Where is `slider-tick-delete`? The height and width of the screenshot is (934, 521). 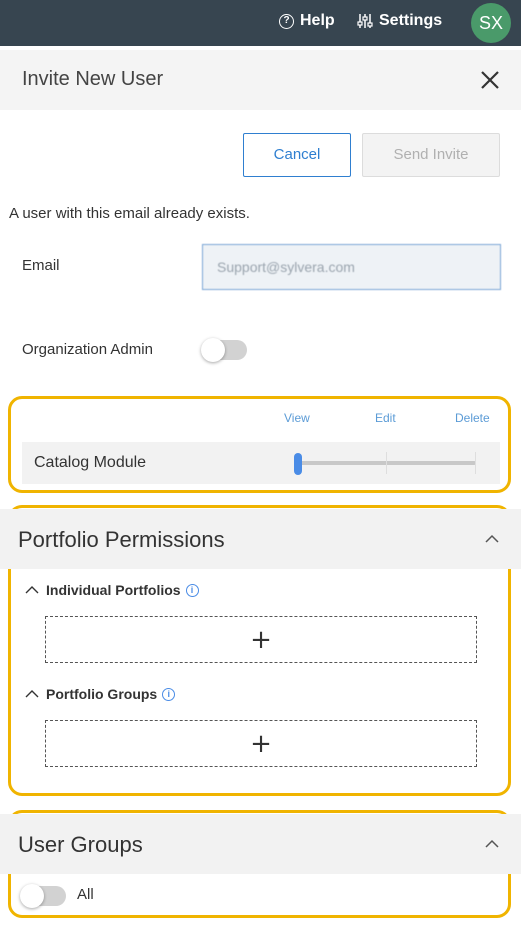
slider-tick-delete is located at coordinates (475, 463).